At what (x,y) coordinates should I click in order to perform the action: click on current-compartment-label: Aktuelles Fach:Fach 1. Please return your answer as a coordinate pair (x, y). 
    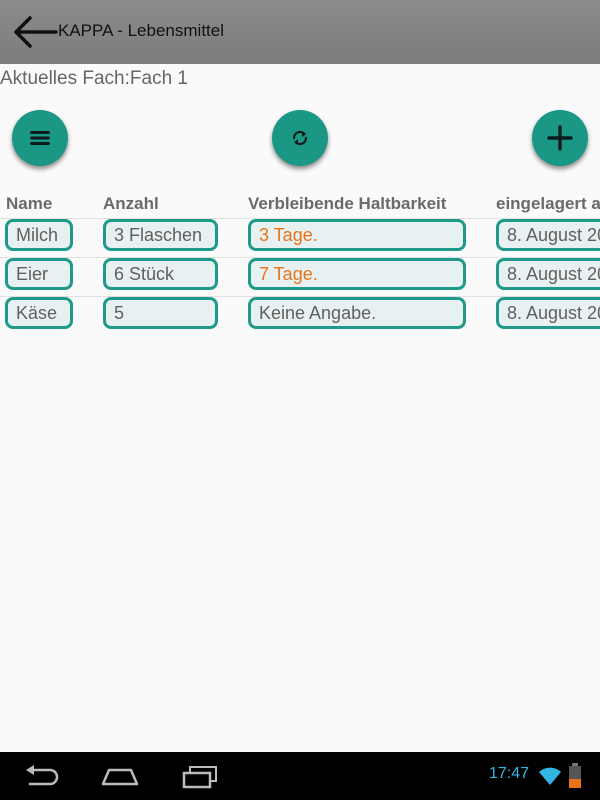
    Looking at the image, I should click on (94, 78).